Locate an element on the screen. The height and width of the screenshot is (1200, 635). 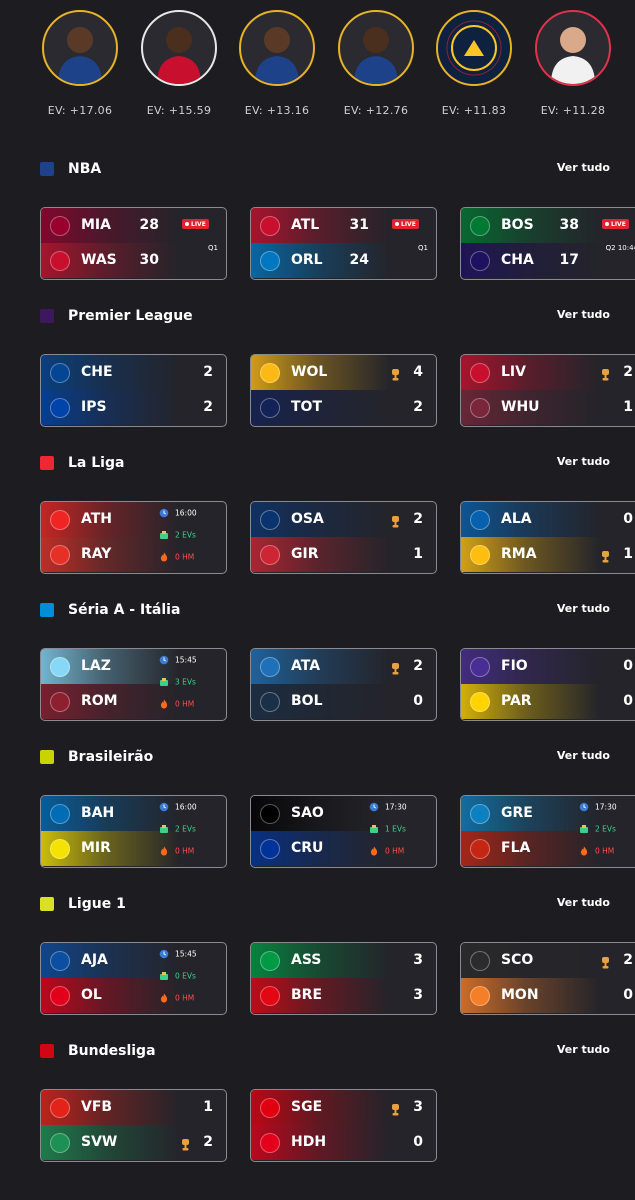
home-team-row: SAO is located at coordinates (343, 813).